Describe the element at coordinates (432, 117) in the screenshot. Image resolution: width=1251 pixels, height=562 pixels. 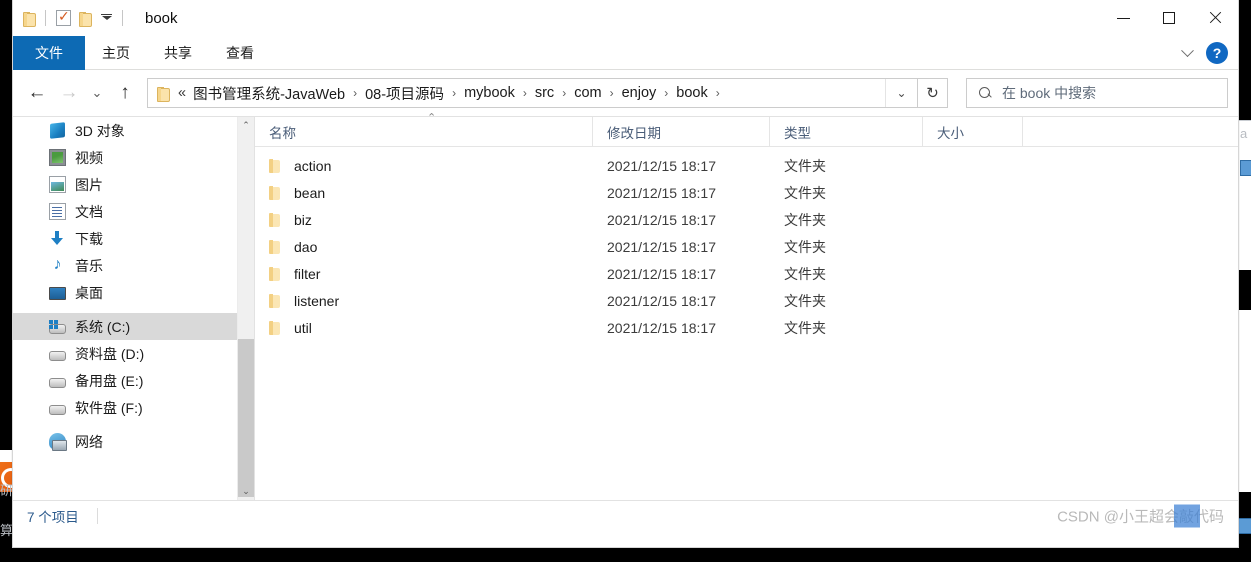
I see `sort-ascending-icon: ⌃` at that location.